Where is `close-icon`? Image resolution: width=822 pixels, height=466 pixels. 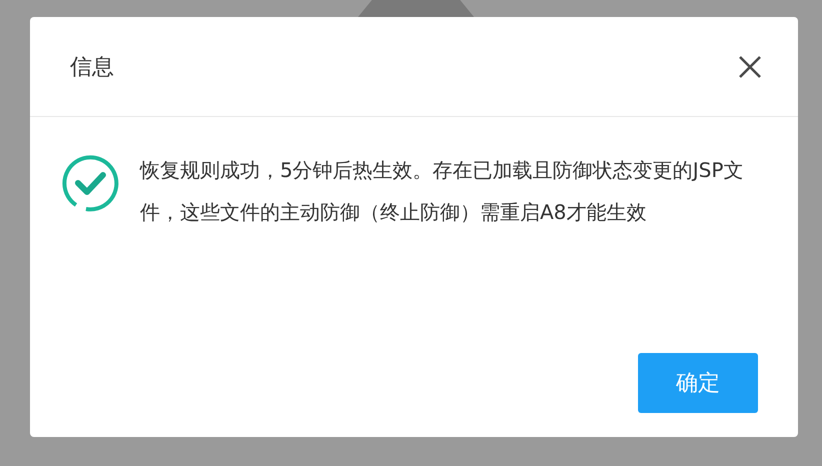
close-icon is located at coordinates (750, 66).